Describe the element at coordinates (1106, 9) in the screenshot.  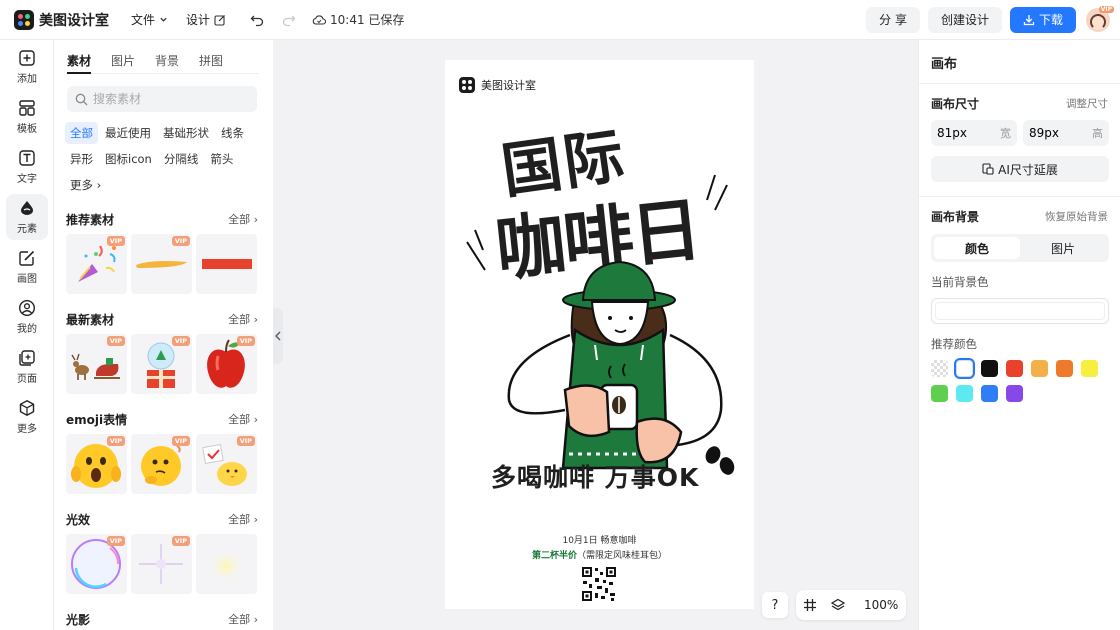
I see `avatar-vip-badge: VIP` at that location.